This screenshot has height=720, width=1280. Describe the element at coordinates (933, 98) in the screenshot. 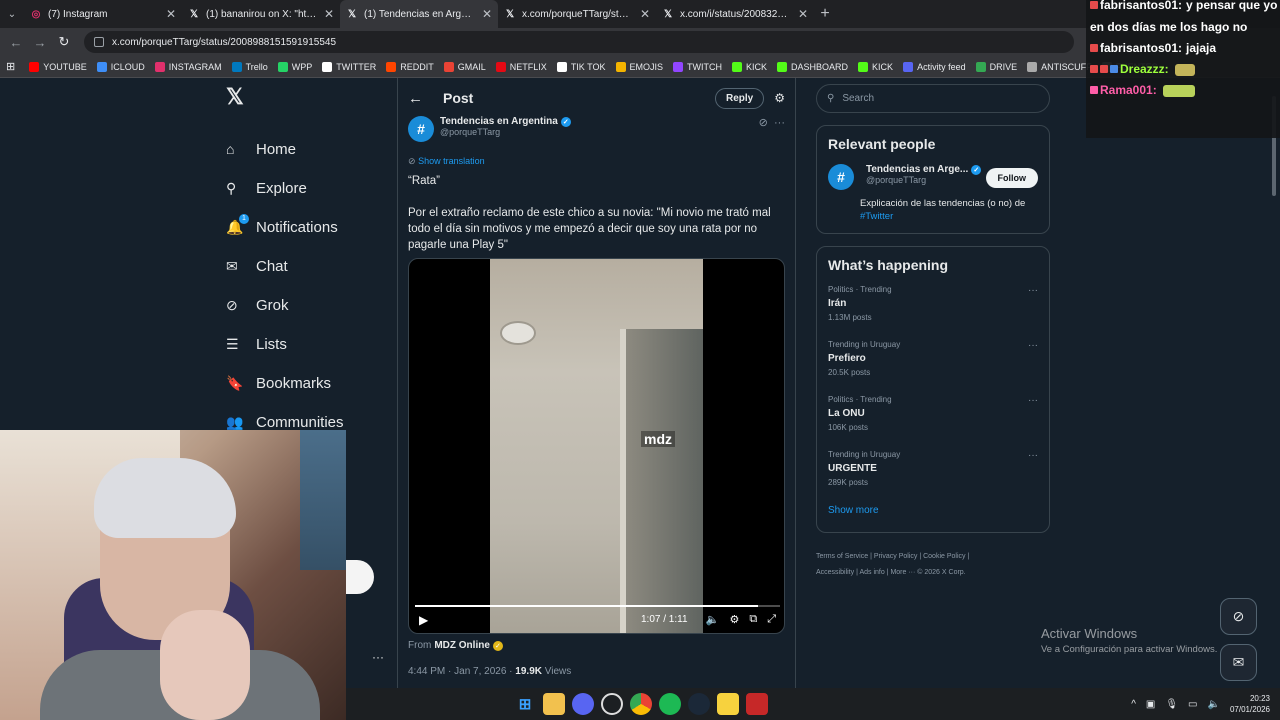

I see `search-input: ⚲ Search` at that location.